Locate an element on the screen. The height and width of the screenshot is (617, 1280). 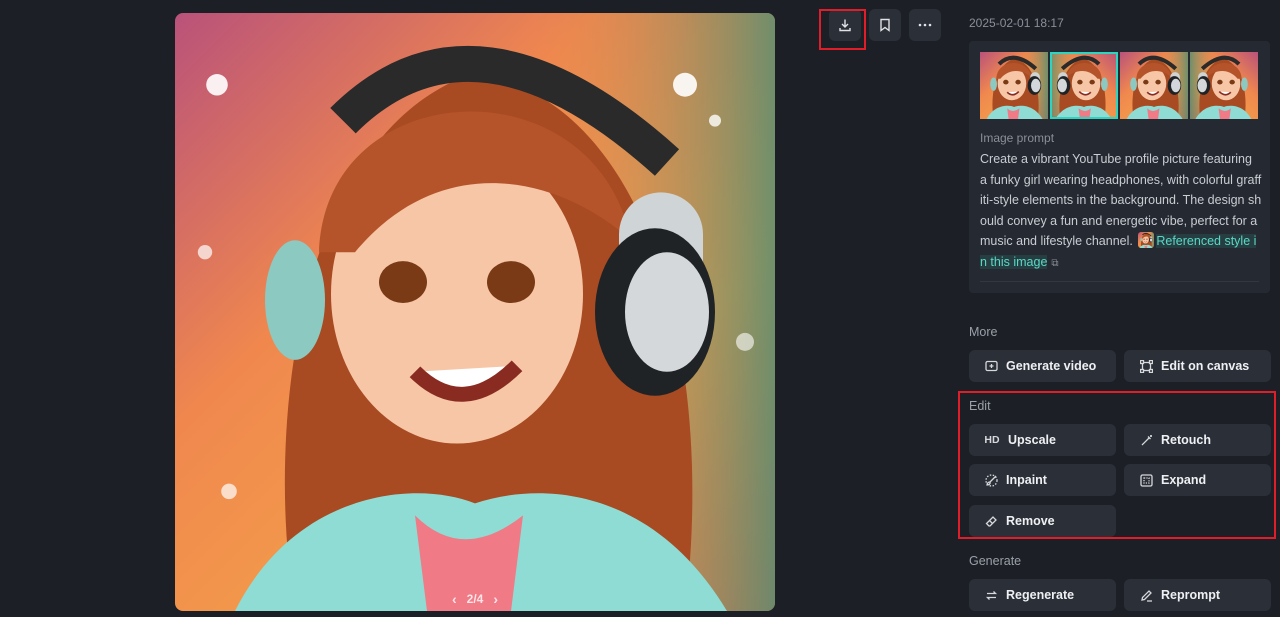
edit-on-canvas-button: Edit on canvas is located at coordinates (1197, 366).